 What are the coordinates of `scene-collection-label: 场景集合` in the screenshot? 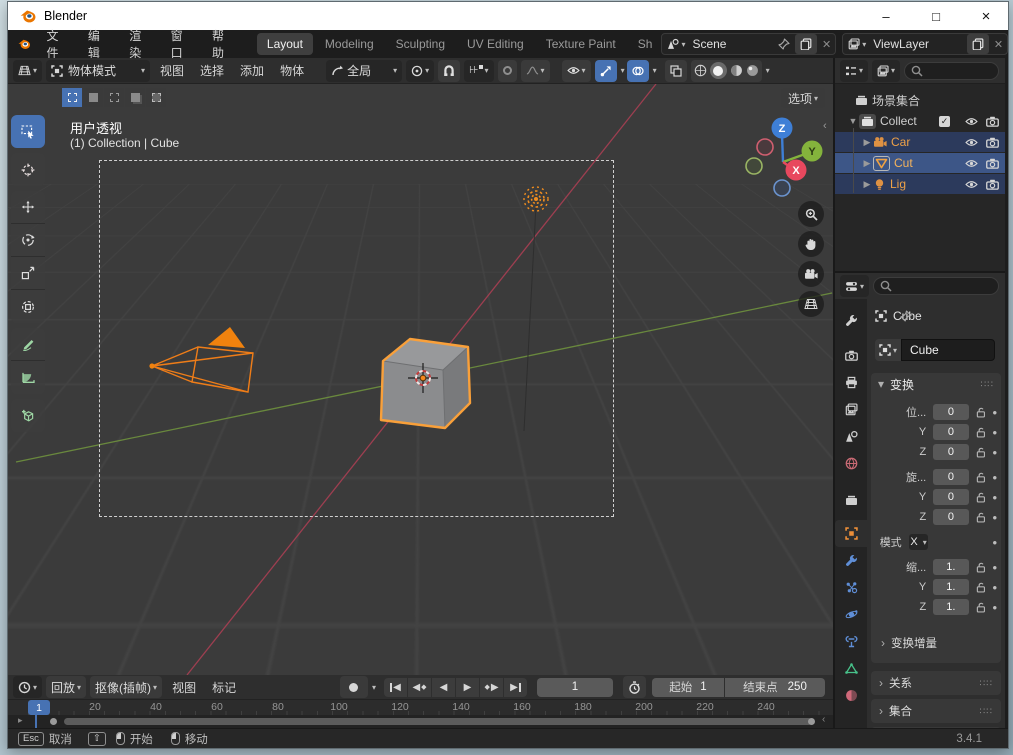 It's located at (938, 100).